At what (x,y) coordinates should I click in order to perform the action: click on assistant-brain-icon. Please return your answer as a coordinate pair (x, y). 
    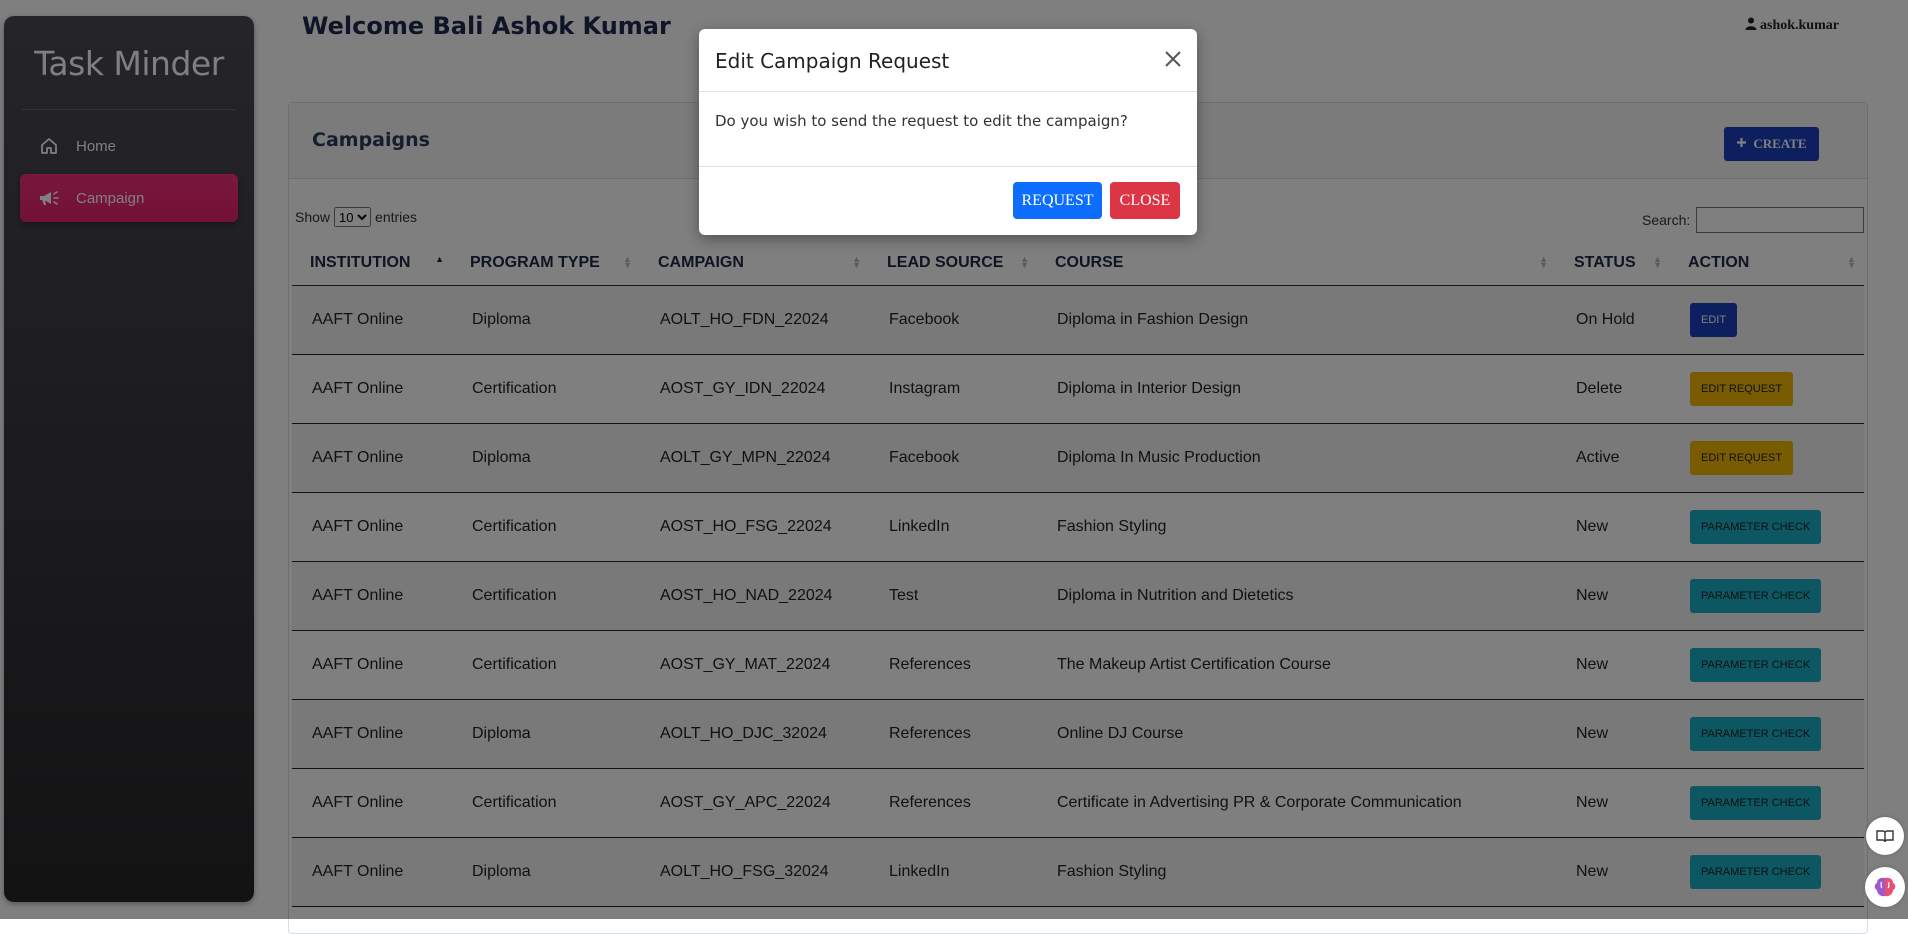
    Looking at the image, I should click on (1885, 887).